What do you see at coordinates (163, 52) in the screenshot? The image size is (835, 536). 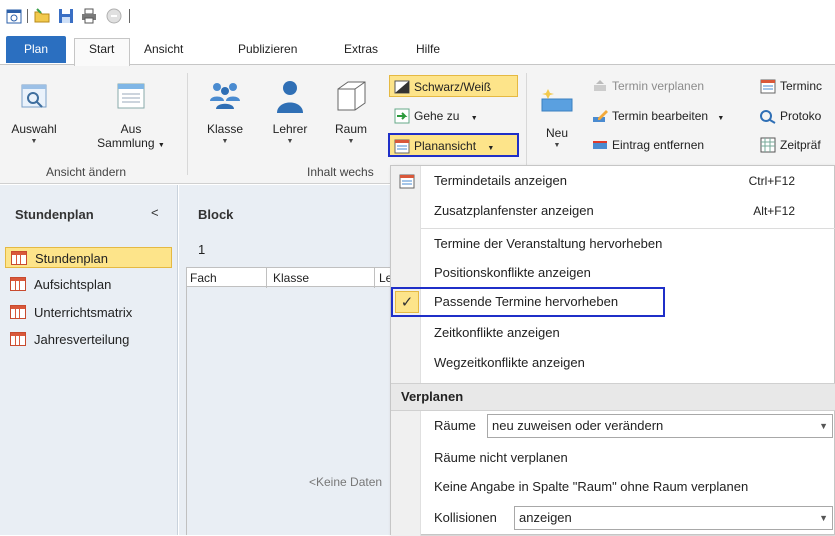 I see `tab-ansicht: Ansicht` at bounding box center [163, 52].